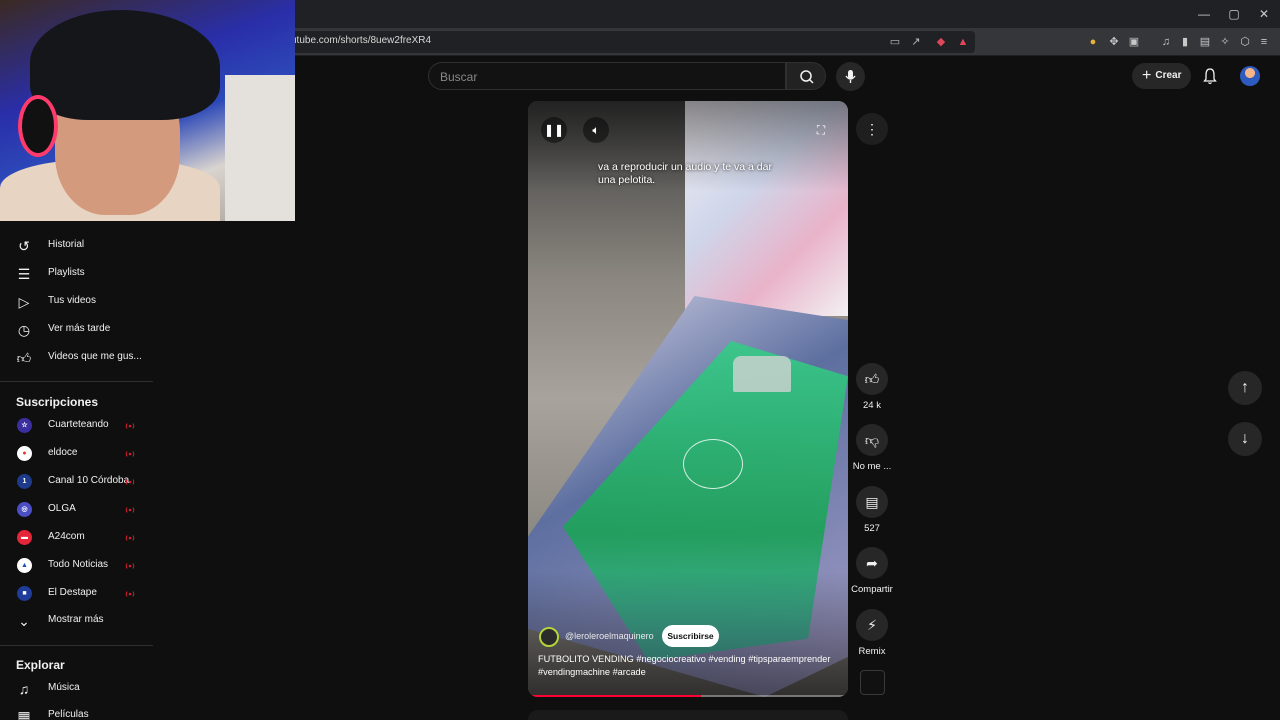 The height and width of the screenshot is (720, 1280). What do you see at coordinates (895, 42) in the screenshot?
I see `cast-icon: ▭` at bounding box center [895, 42].